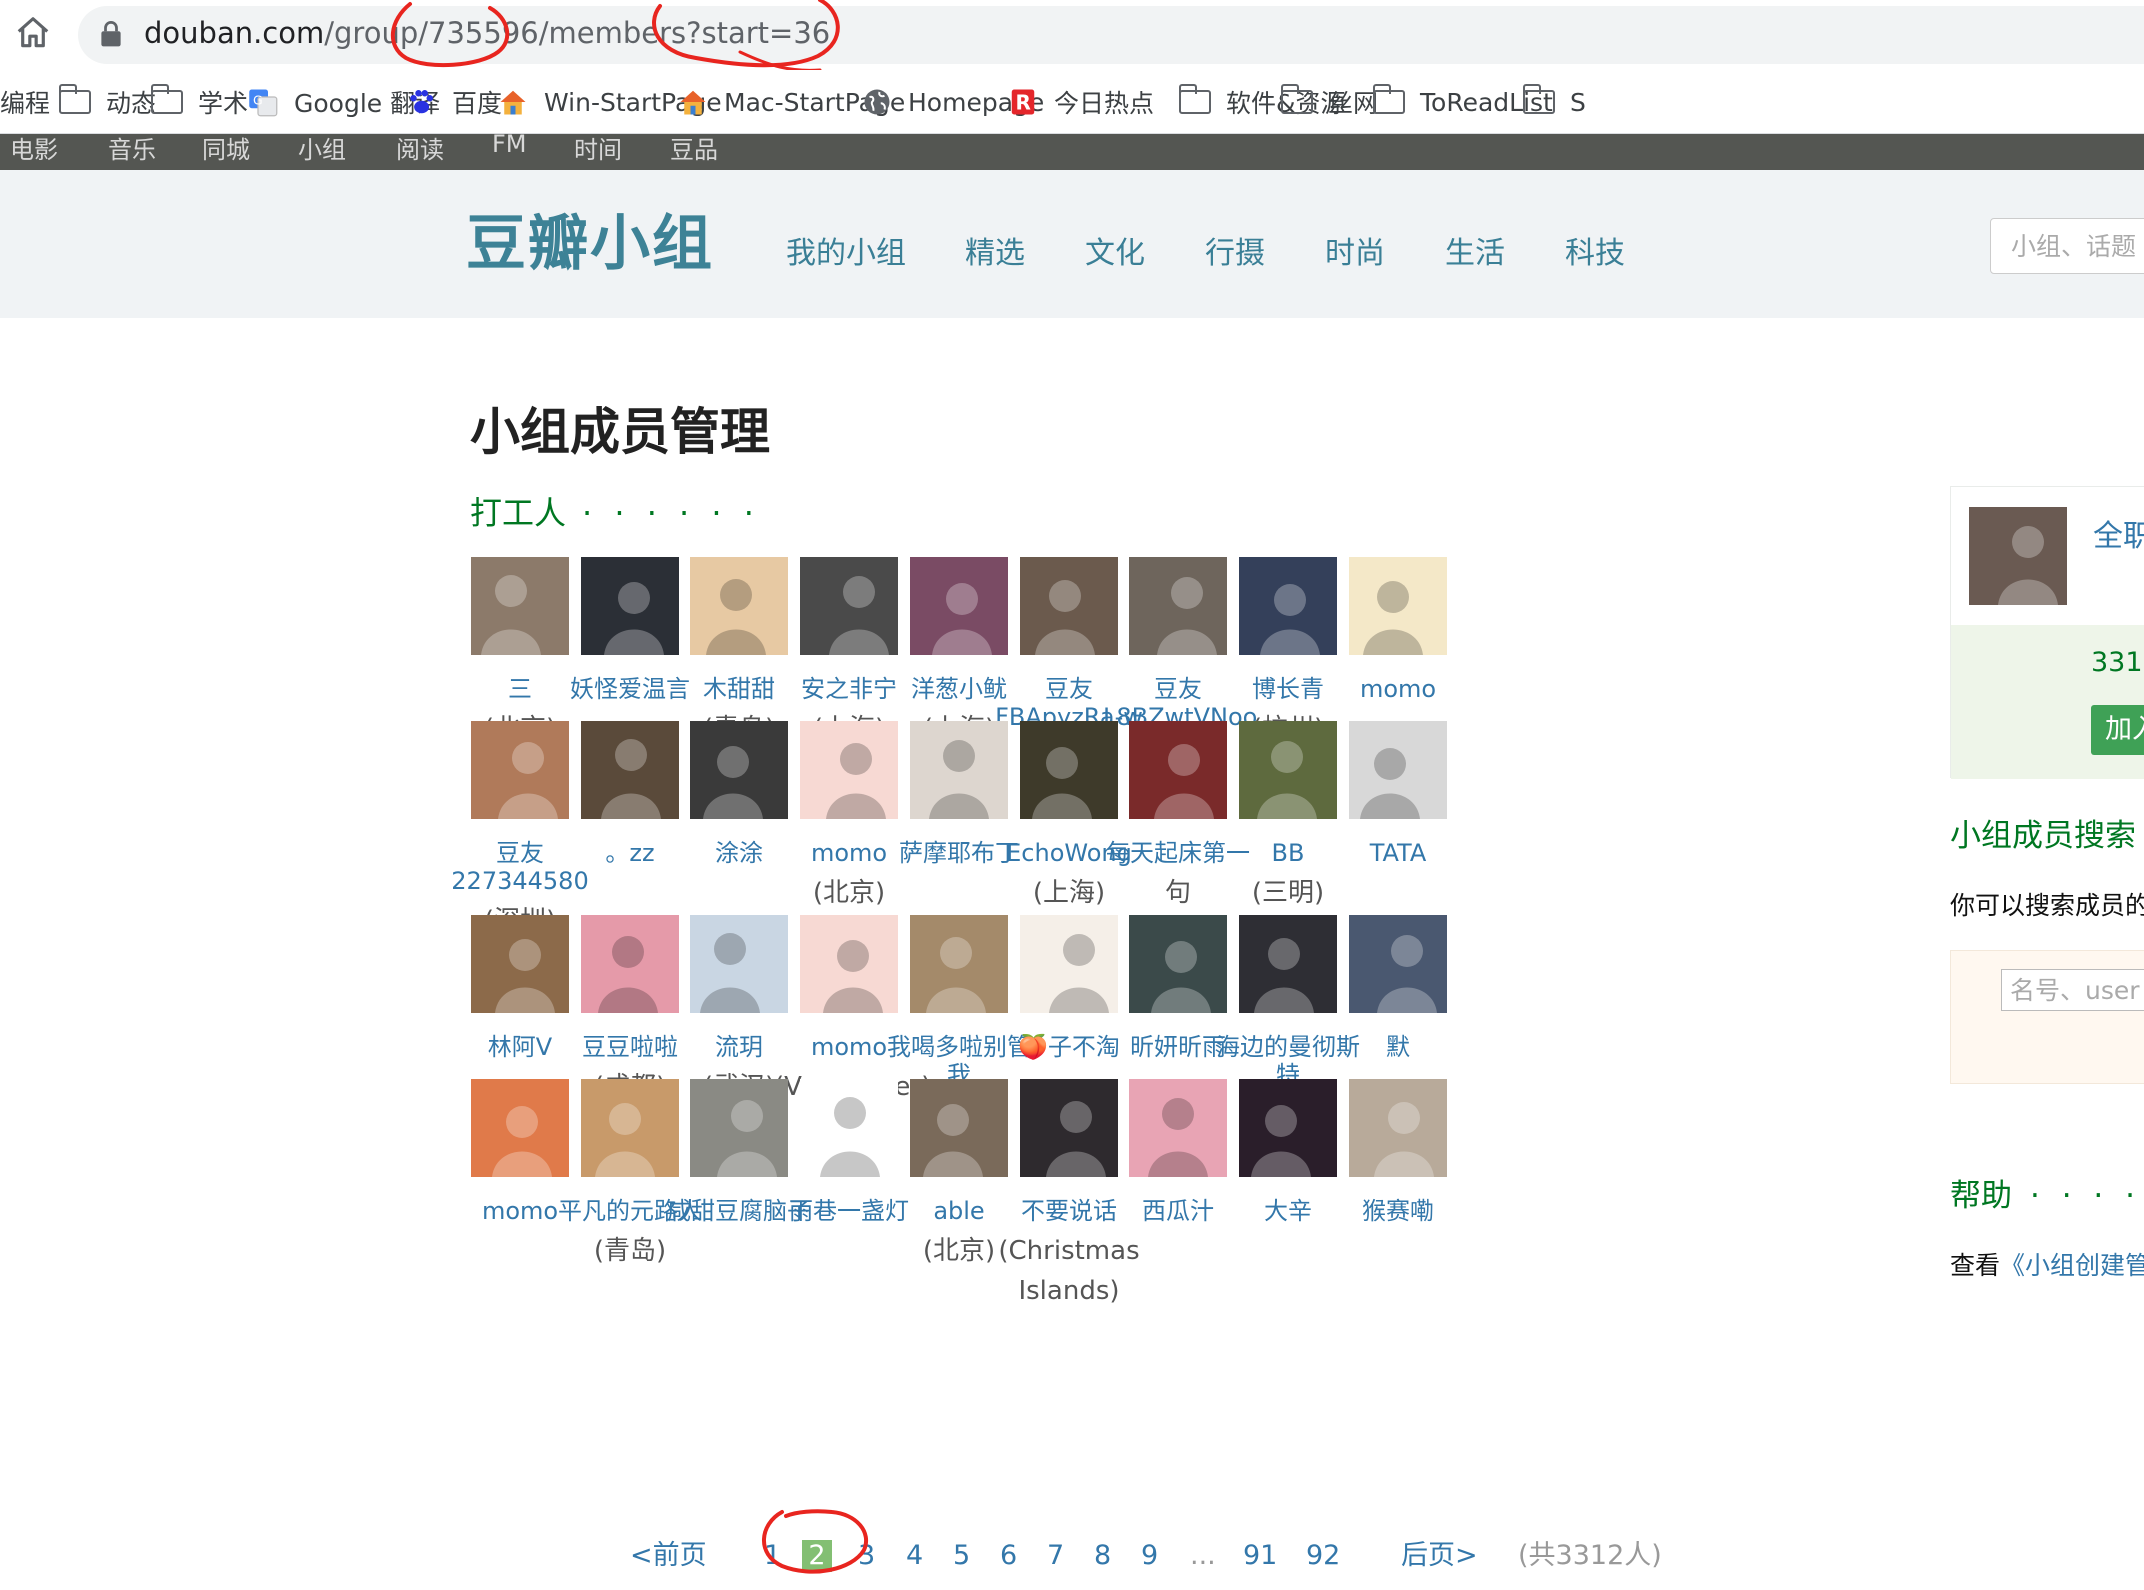 The height and width of the screenshot is (1590, 2144). What do you see at coordinates (772, 1556) in the screenshot?
I see `page-link: 1` at bounding box center [772, 1556].